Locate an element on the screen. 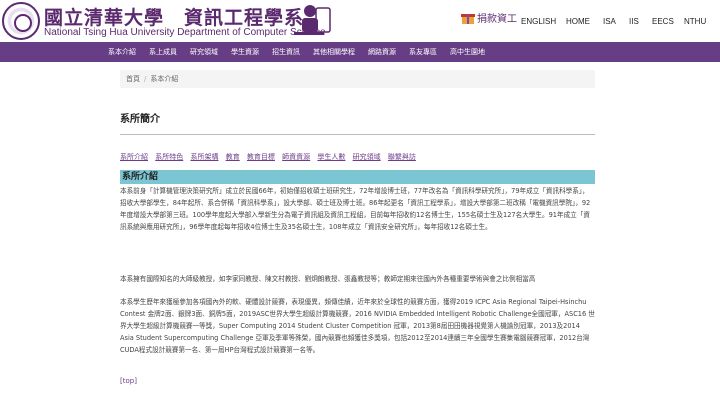 The width and height of the screenshot is (720, 414). subnav-education: 教育 is located at coordinates (233, 157).